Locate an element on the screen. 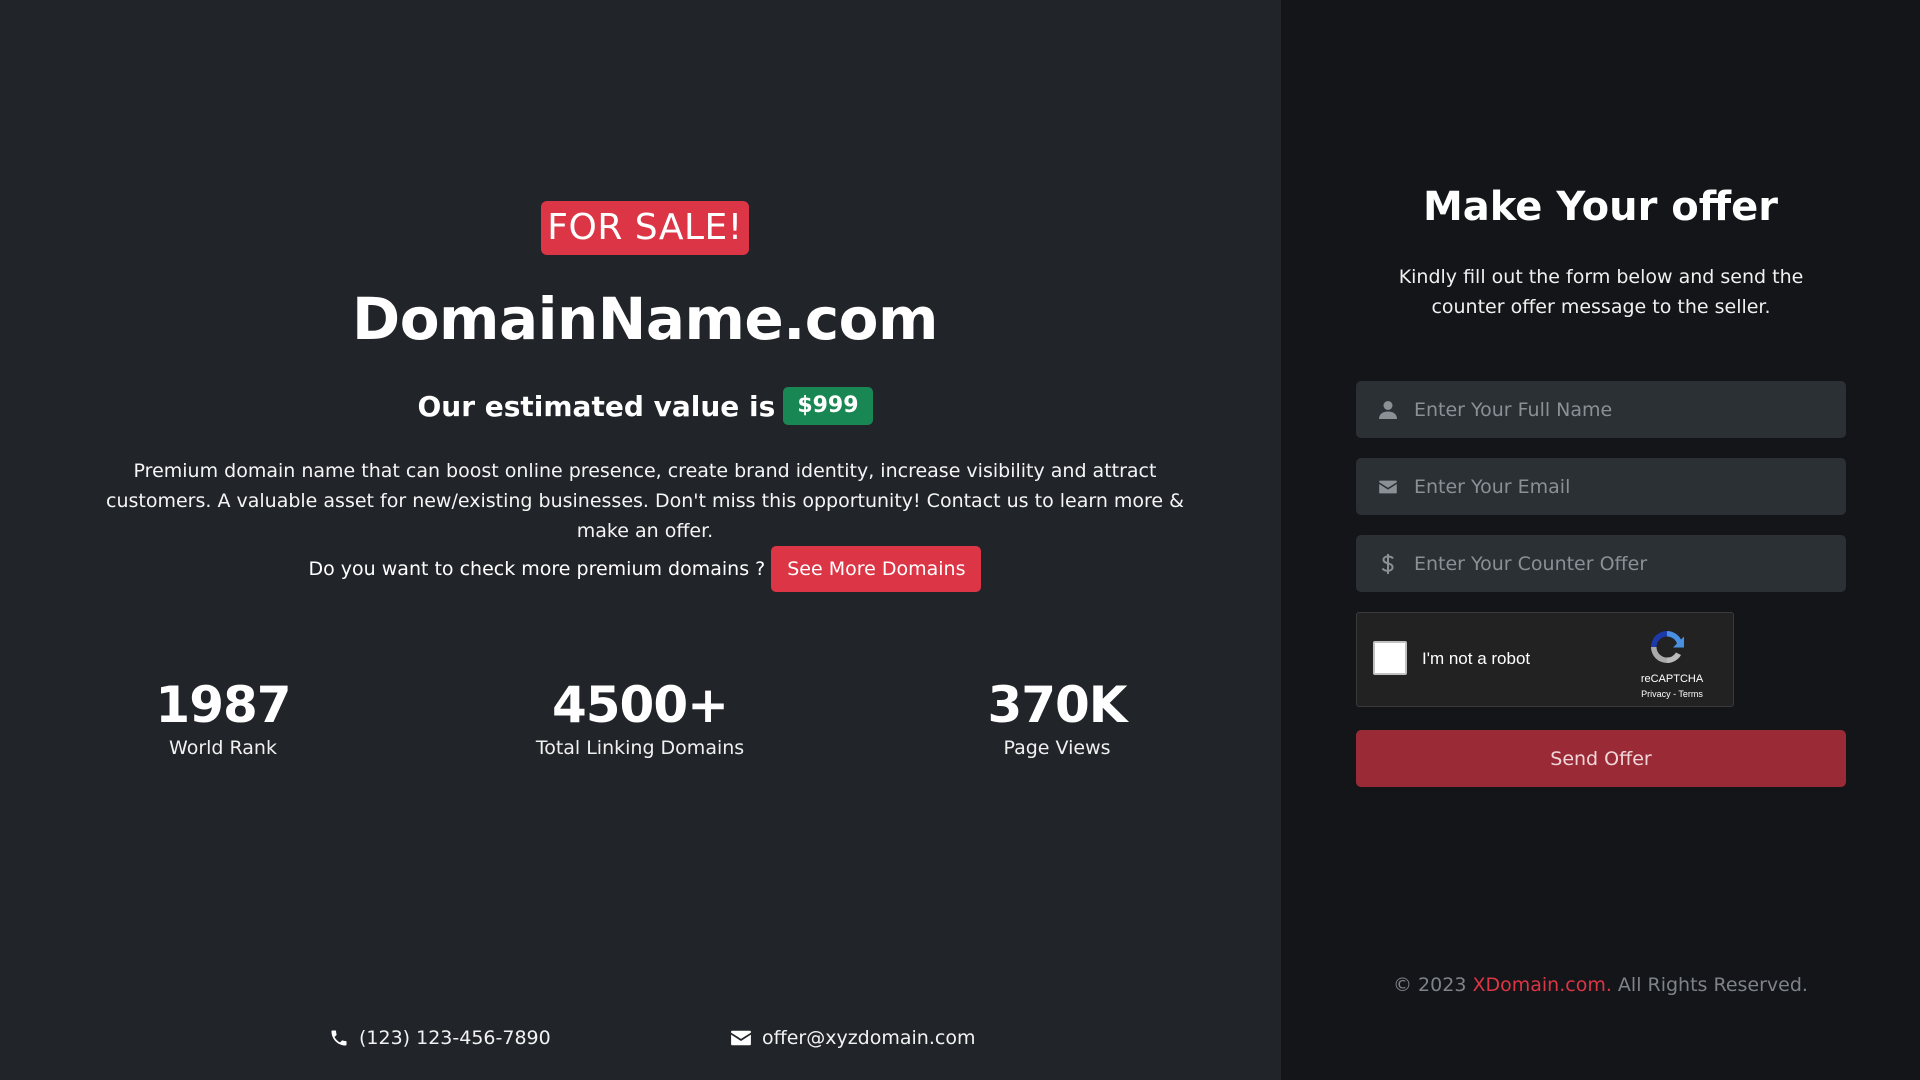 The image size is (1920, 1080). stat-world-rank: 1987 World Rank is located at coordinates (223, 717).